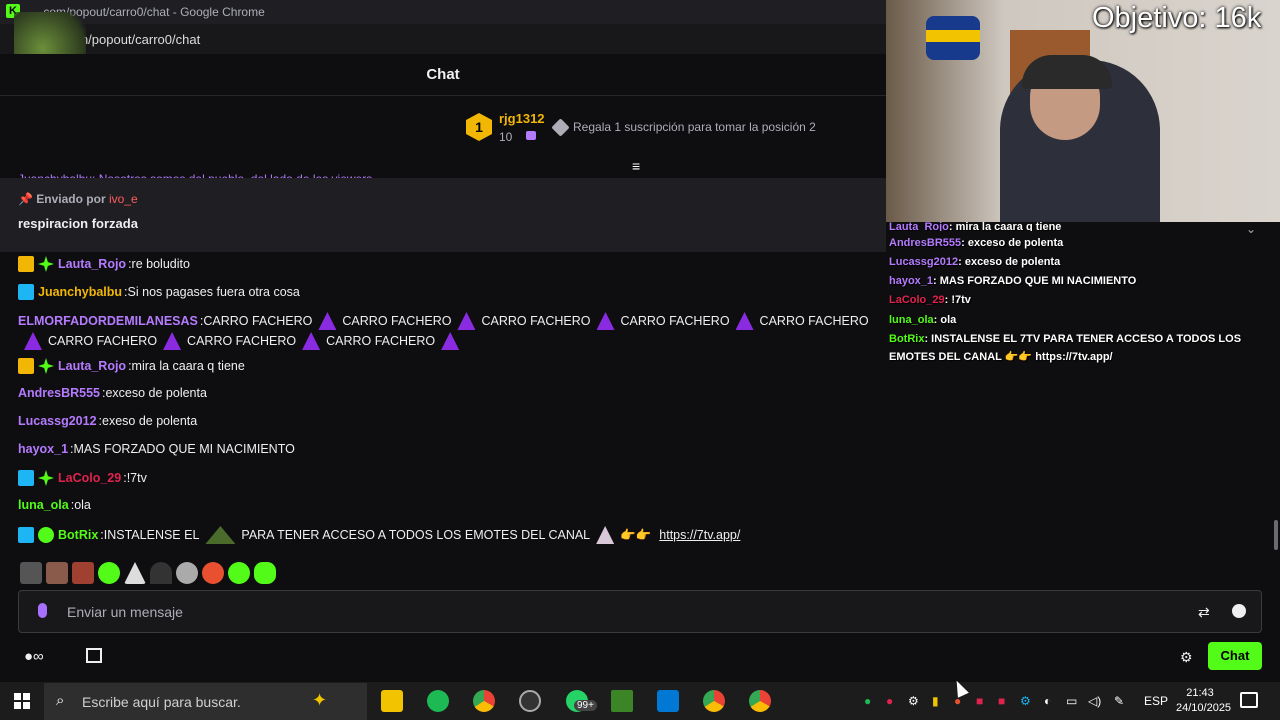 The width and height of the screenshot is (1280, 720). I want to click on message-username: Juanchybalbu, so click(80, 292).